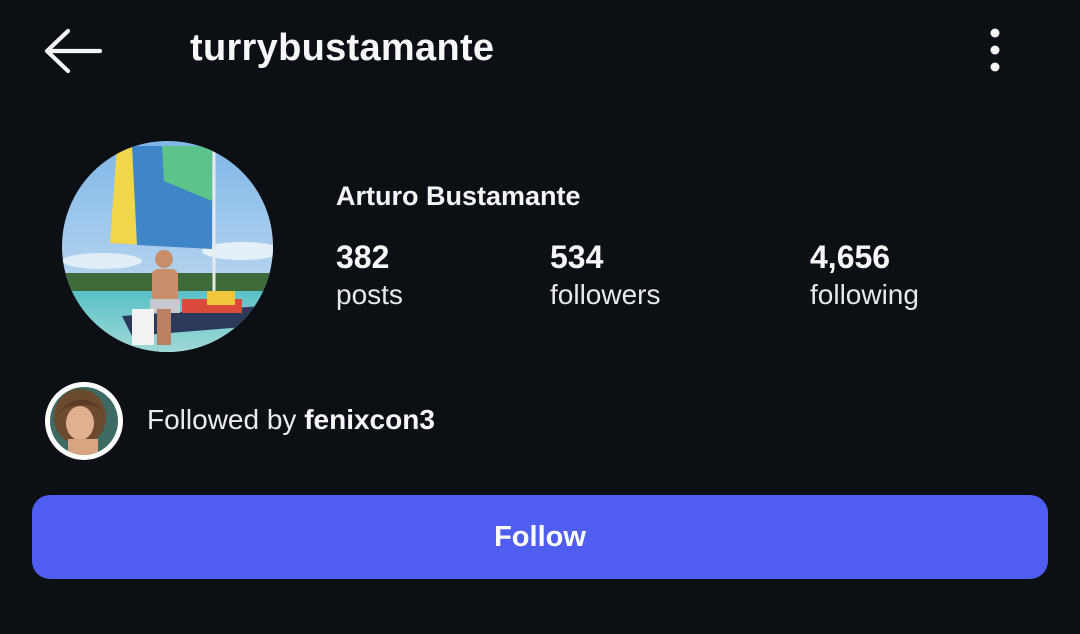 This screenshot has height=634, width=1080. I want to click on more-vertical-icon, so click(995, 50).